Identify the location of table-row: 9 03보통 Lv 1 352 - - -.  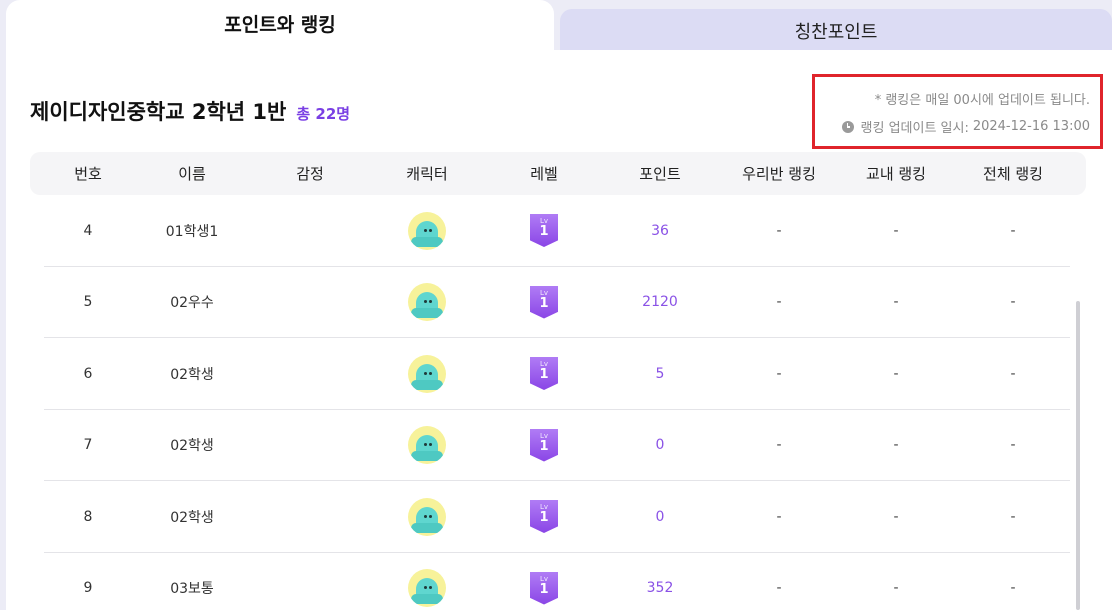
(557, 581).